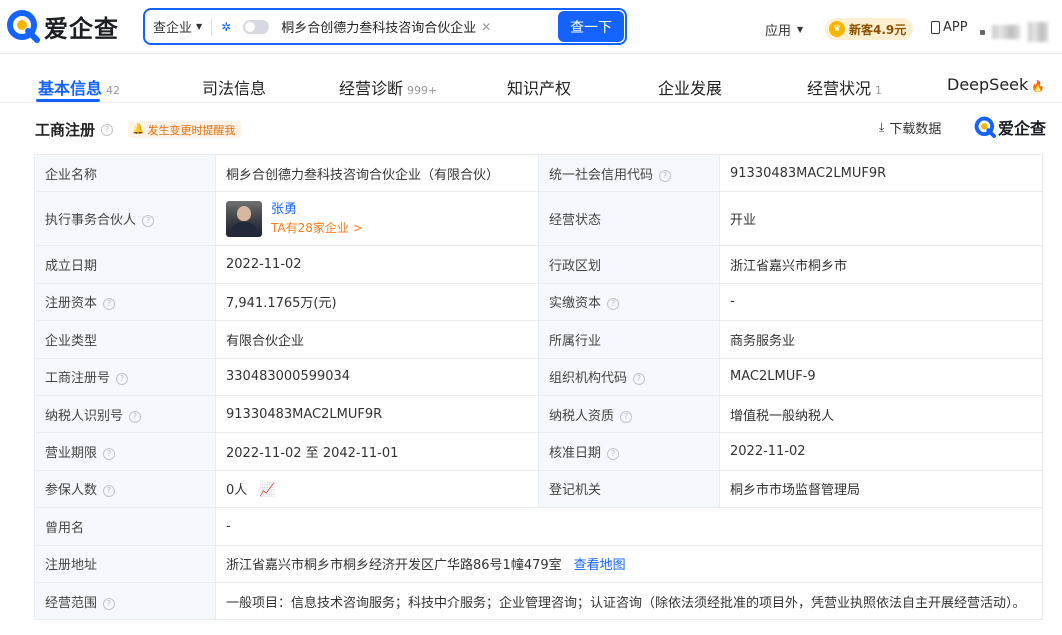  I want to click on app-download-link: APP, so click(949, 27).